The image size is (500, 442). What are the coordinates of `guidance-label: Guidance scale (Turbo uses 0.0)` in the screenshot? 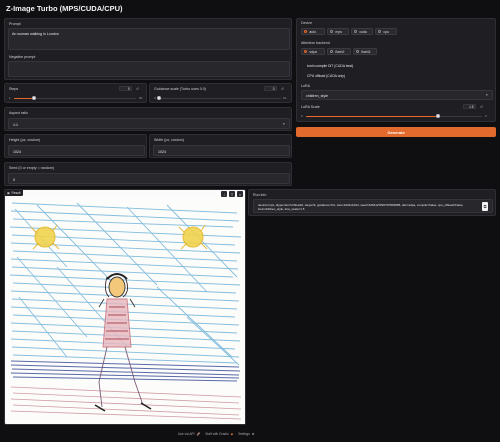 It's located at (180, 89).